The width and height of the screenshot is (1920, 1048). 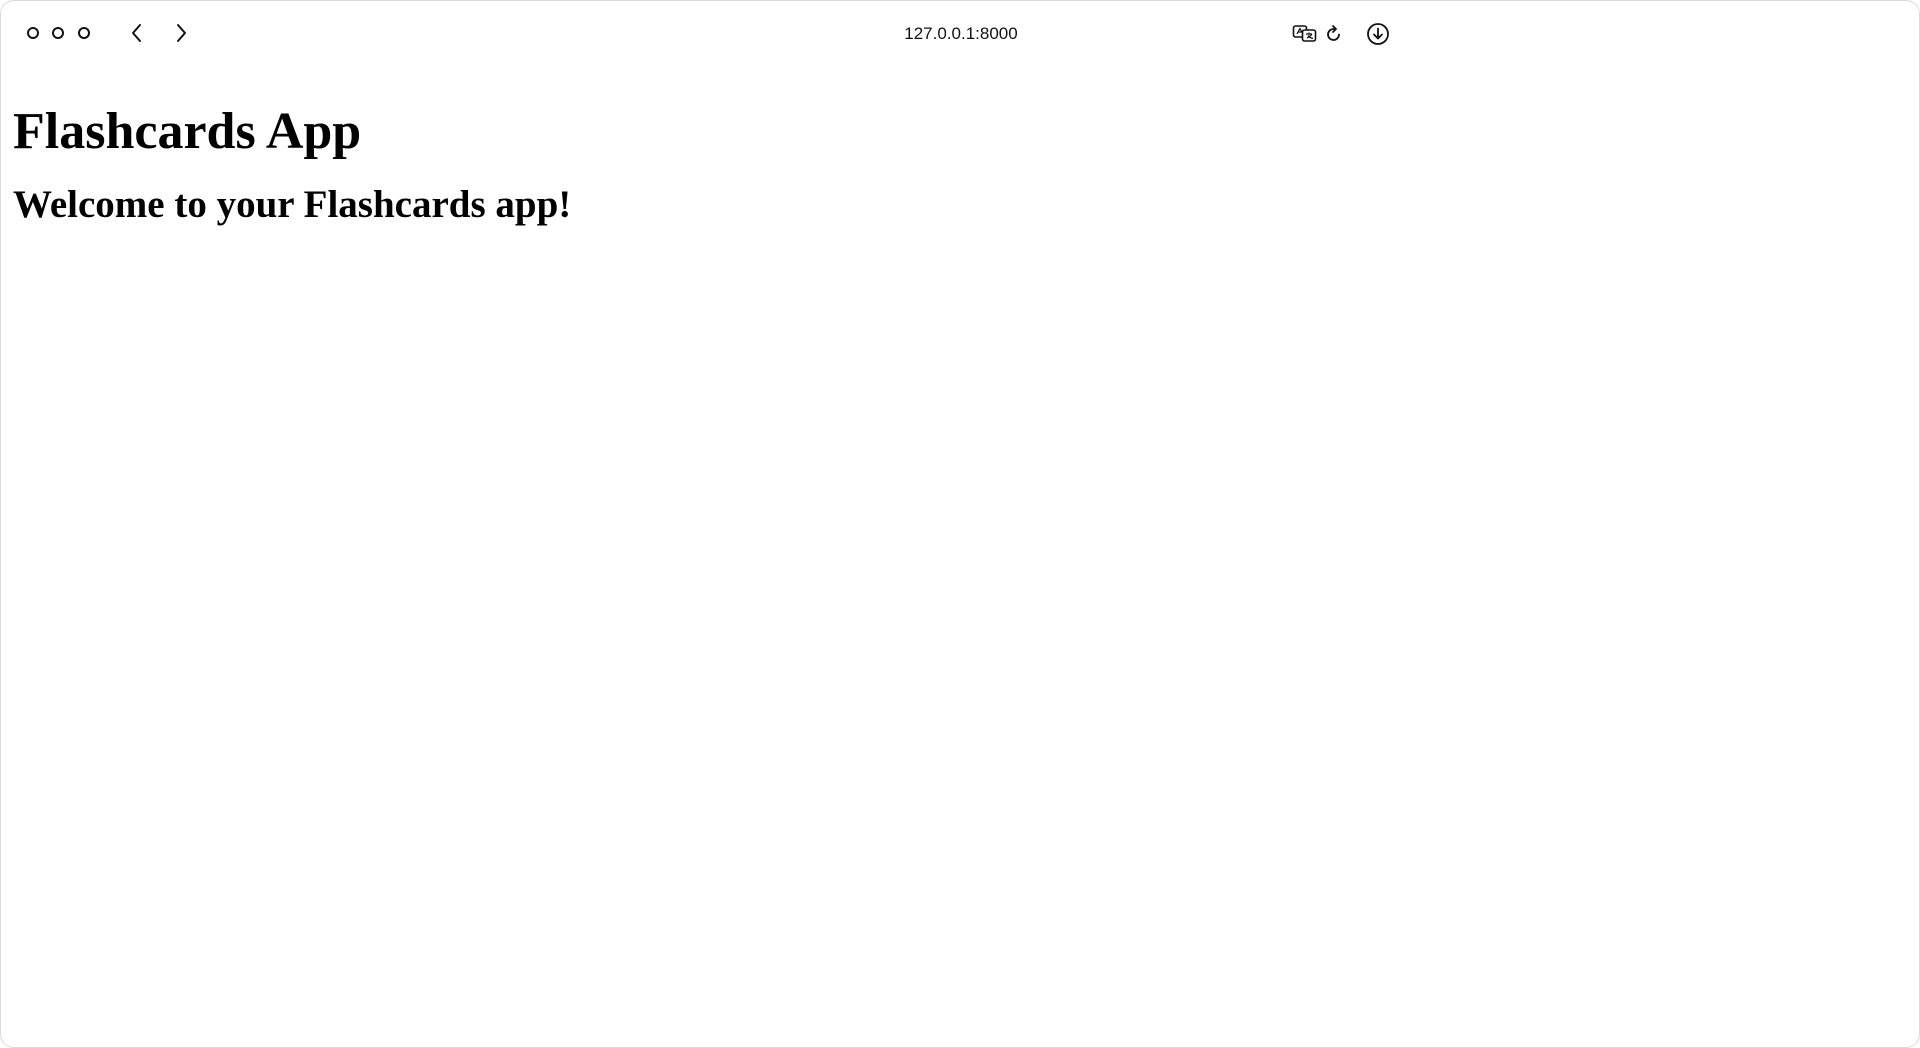 I want to click on welcome-heading: Welcome to your Flashcards app!, so click(x=292, y=204).